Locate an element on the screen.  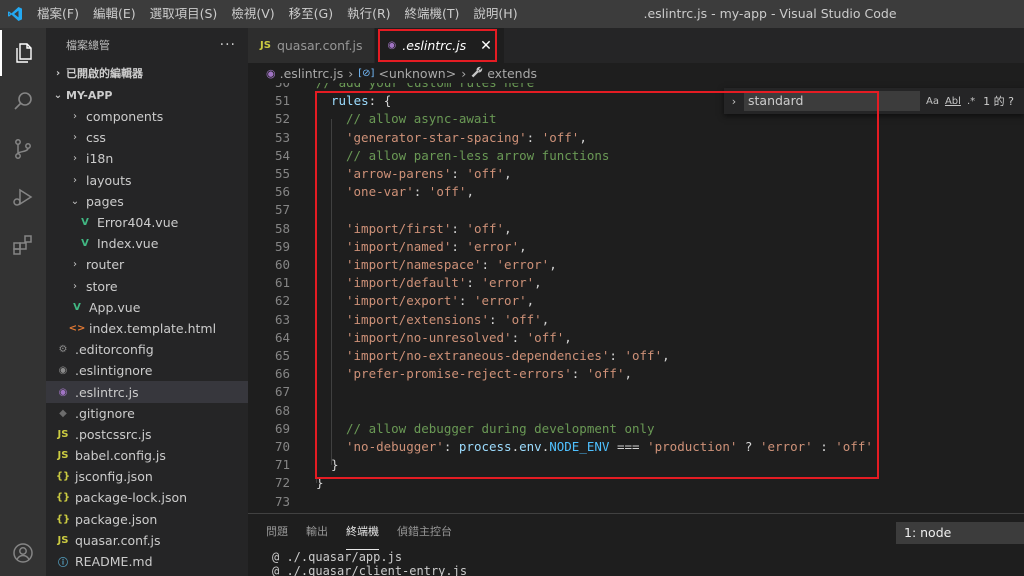
tab-eslintrc: ◉ .eslintrc.js ✕ is located at coordinates (440, 45).